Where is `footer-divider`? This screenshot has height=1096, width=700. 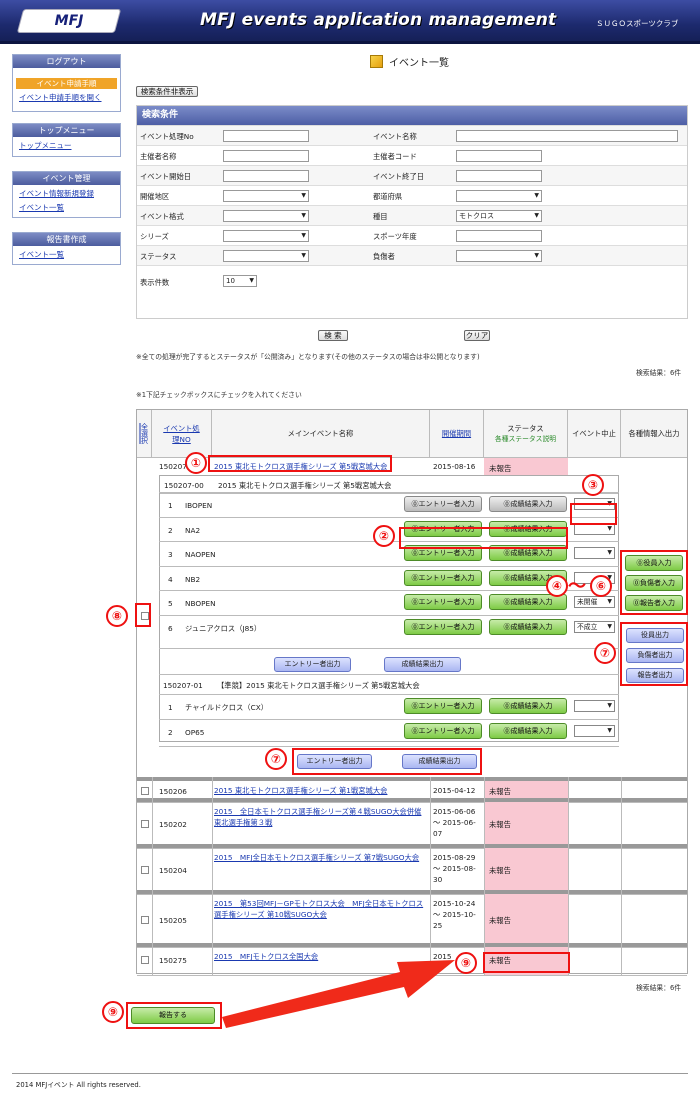 footer-divider is located at coordinates (350, 1073).